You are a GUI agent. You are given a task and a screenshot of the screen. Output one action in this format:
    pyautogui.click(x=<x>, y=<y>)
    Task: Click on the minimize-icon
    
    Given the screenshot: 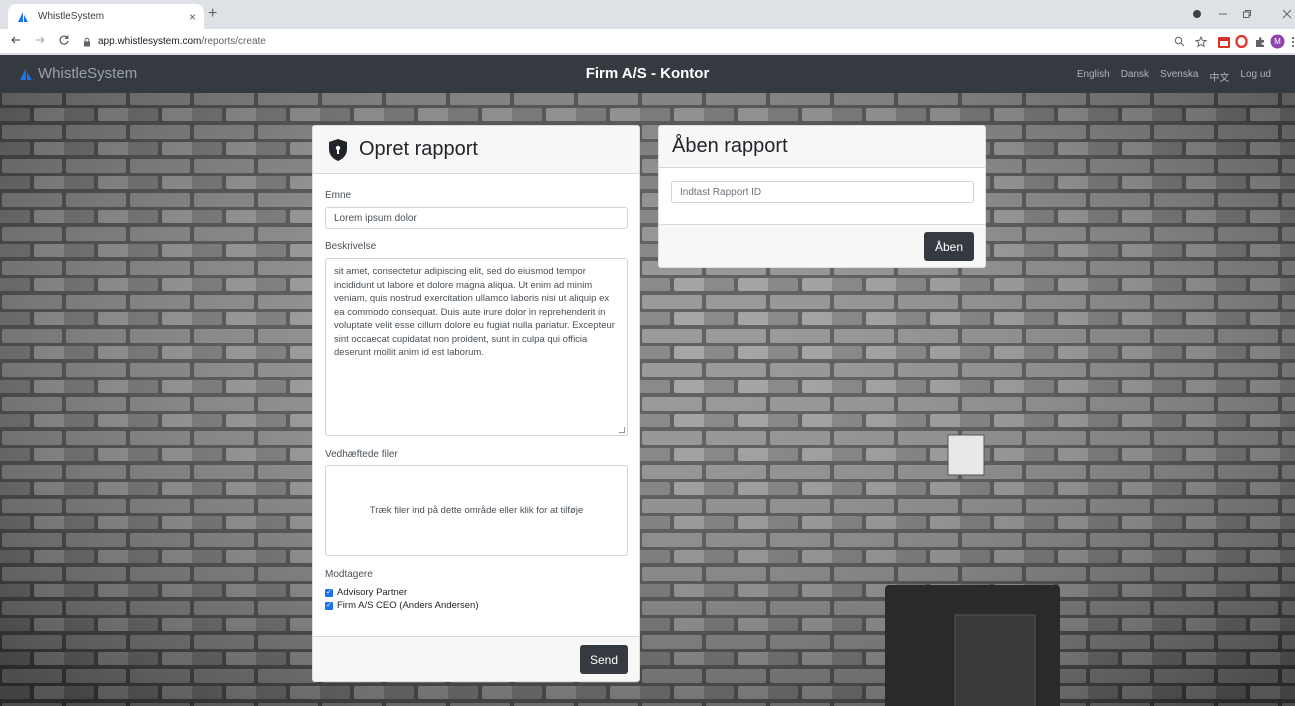 What is the action you would take?
    pyautogui.click(x=1223, y=14)
    